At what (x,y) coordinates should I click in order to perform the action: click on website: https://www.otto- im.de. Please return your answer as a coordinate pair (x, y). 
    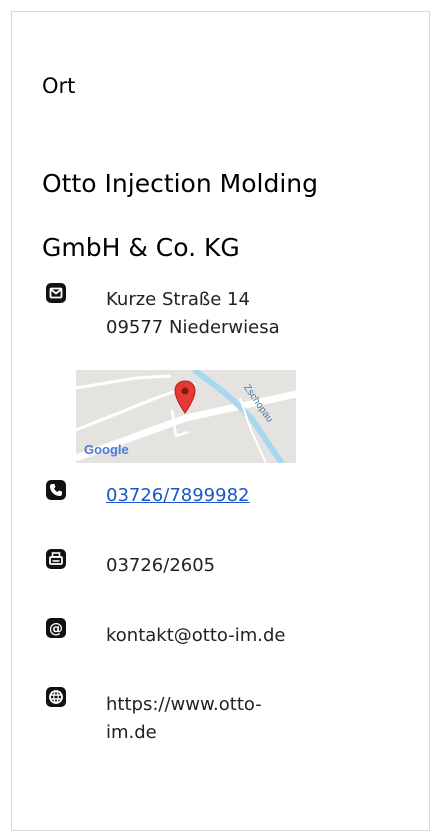
    Looking at the image, I should click on (184, 719).